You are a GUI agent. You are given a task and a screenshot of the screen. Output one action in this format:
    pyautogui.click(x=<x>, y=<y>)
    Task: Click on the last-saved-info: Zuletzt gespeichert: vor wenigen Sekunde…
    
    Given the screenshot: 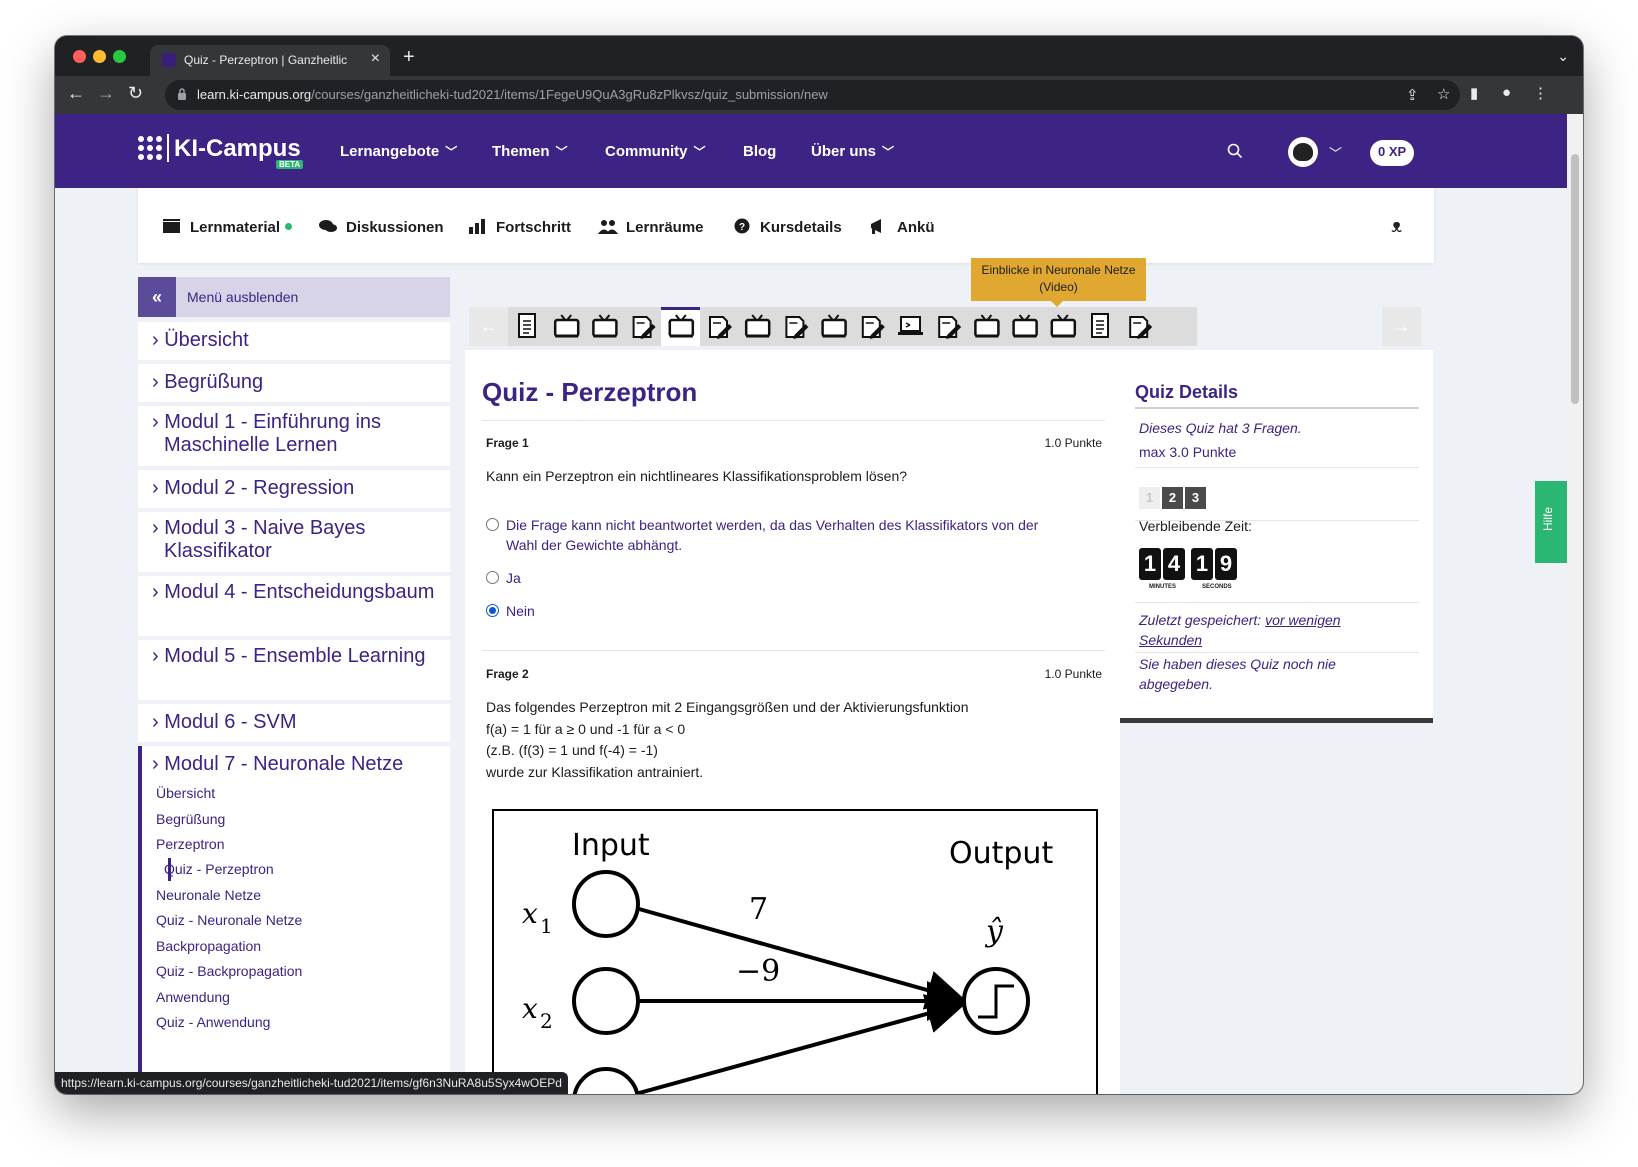 What is the action you would take?
    pyautogui.click(x=1240, y=630)
    